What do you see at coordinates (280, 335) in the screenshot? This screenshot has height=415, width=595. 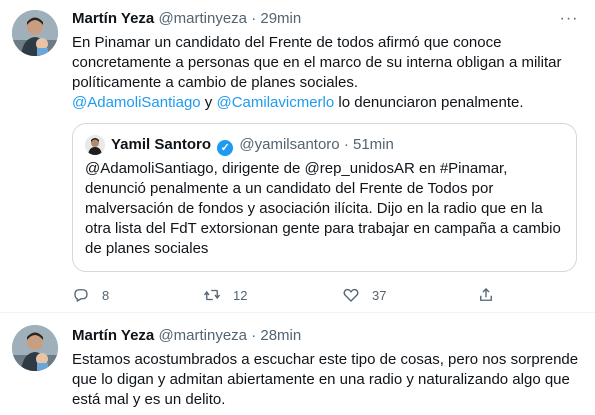 I see `tweet-time: 28min` at bounding box center [280, 335].